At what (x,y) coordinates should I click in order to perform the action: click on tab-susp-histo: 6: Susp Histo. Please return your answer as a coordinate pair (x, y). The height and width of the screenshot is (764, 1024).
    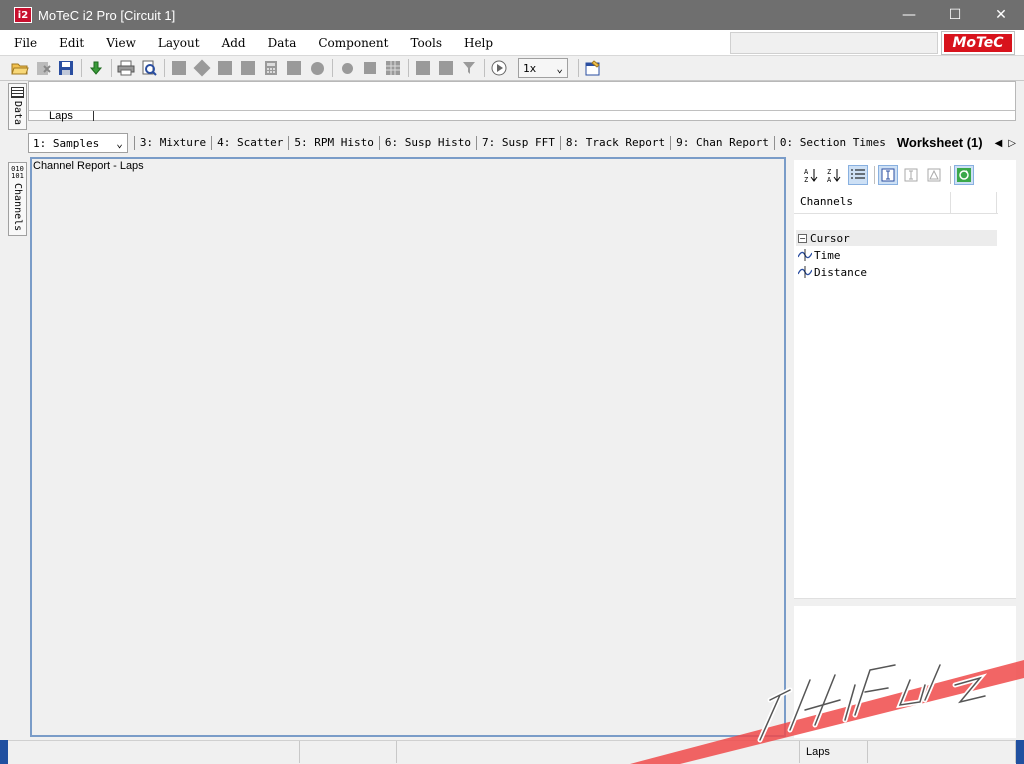
    Looking at the image, I should click on (427, 143).